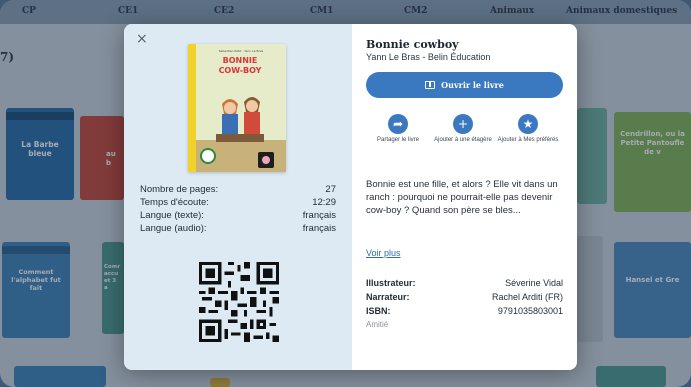 Image resolution: width=691 pixels, height=387 pixels. What do you see at coordinates (172, 215) in the screenshot?
I see `meta-label: Langue (texte):` at bounding box center [172, 215].